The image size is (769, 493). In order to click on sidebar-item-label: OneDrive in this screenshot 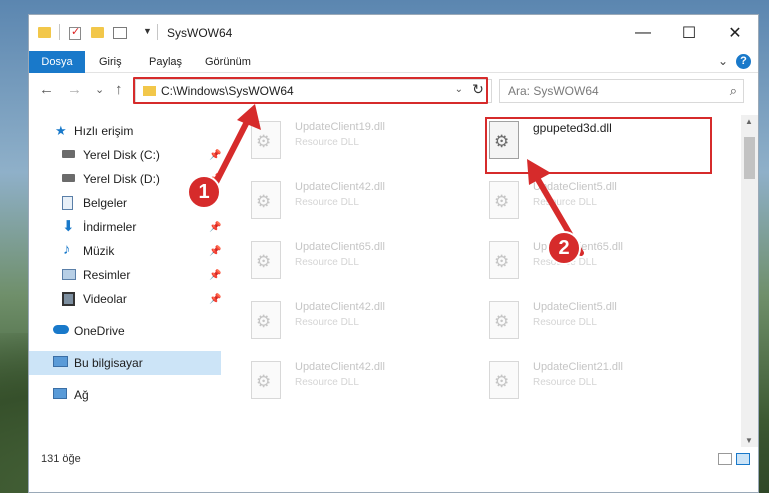, I will do `click(99, 331)`.